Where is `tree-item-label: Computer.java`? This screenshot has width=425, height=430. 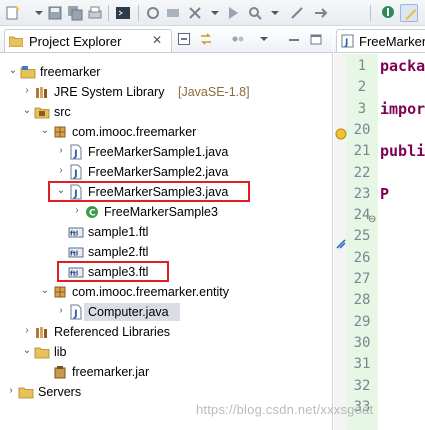 tree-item-label: Computer.java is located at coordinates (128, 312).